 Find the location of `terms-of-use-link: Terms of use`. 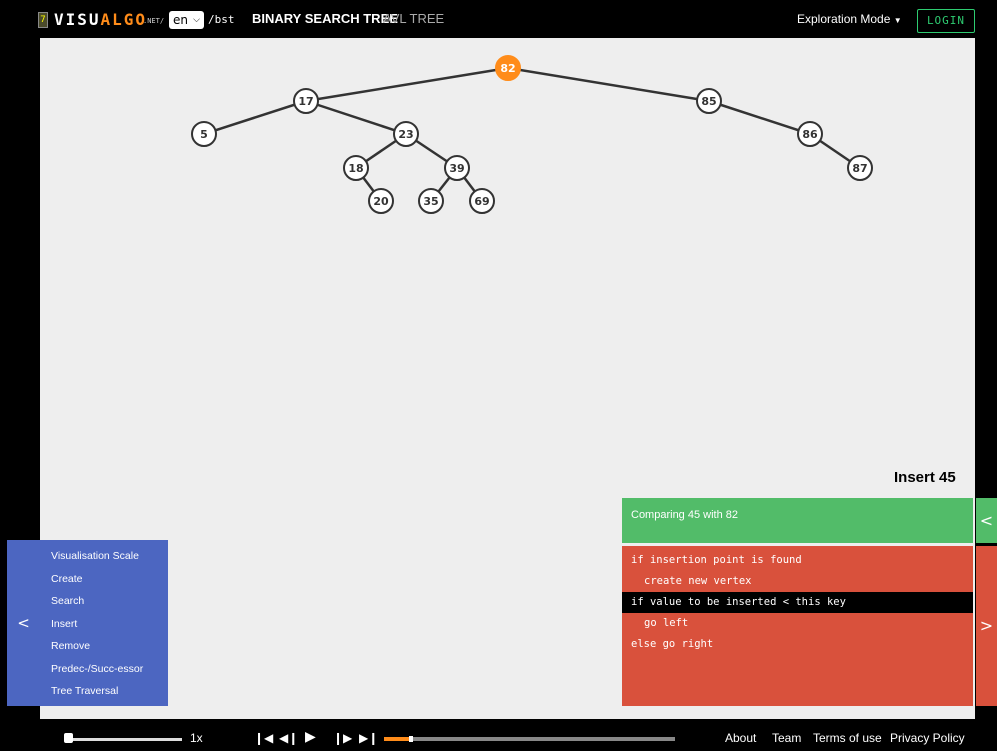

terms-of-use-link: Terms of use is located at coordinates (847, 738).